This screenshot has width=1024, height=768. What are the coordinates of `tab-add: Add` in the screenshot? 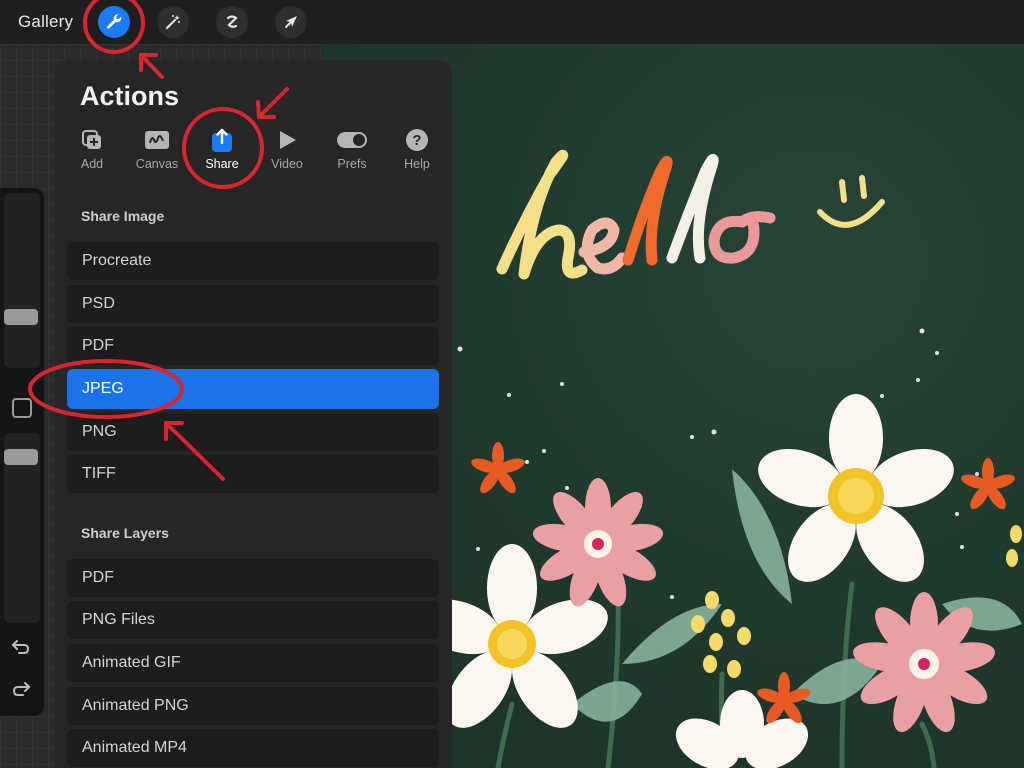 It's located at (92, 149).